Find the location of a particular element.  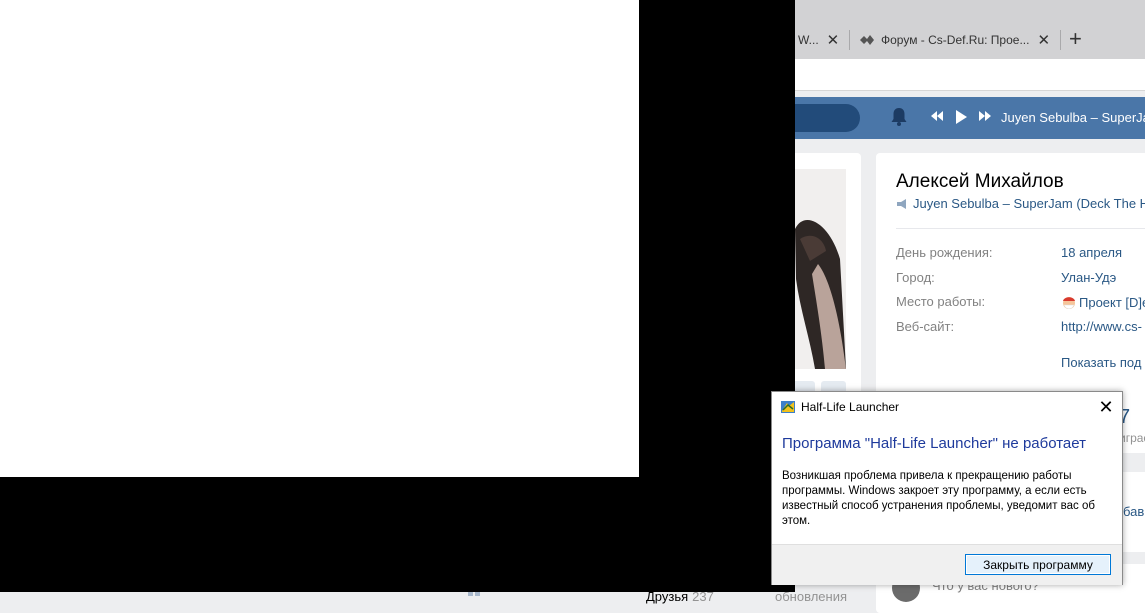

add-link: бав is located at coordinates (1133, 511).